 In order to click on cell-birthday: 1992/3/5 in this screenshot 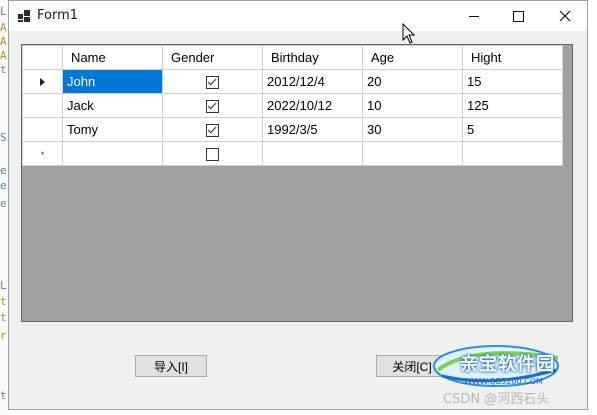, I will do `click(312, 129)`.